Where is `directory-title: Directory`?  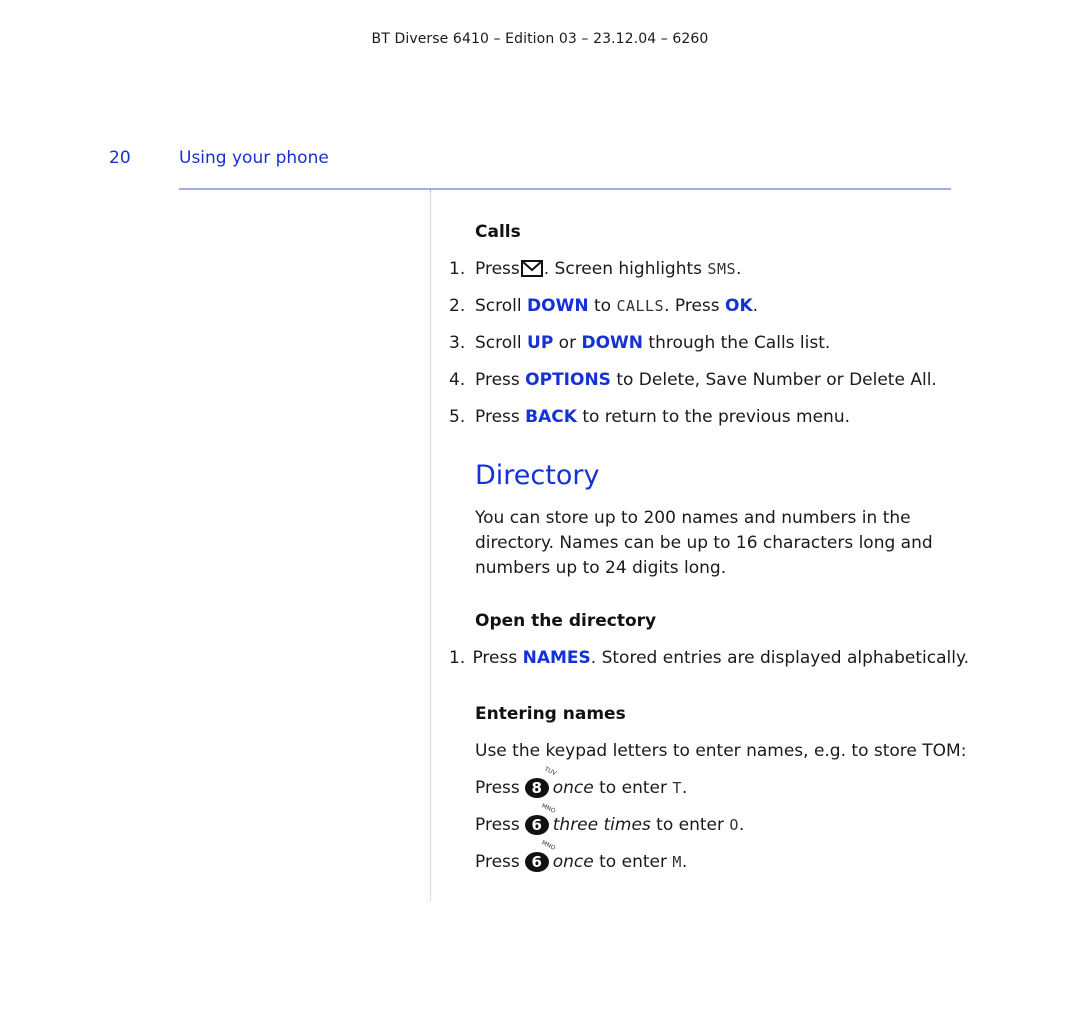 directory-title: Directory is located at coordinates (537, 475).